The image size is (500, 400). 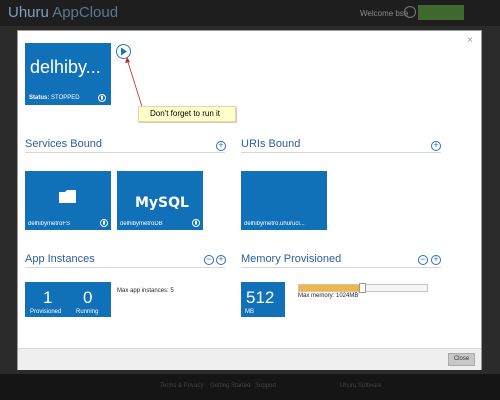 I want to click on decrease-memory-button: −, so click(x=423, y=260).